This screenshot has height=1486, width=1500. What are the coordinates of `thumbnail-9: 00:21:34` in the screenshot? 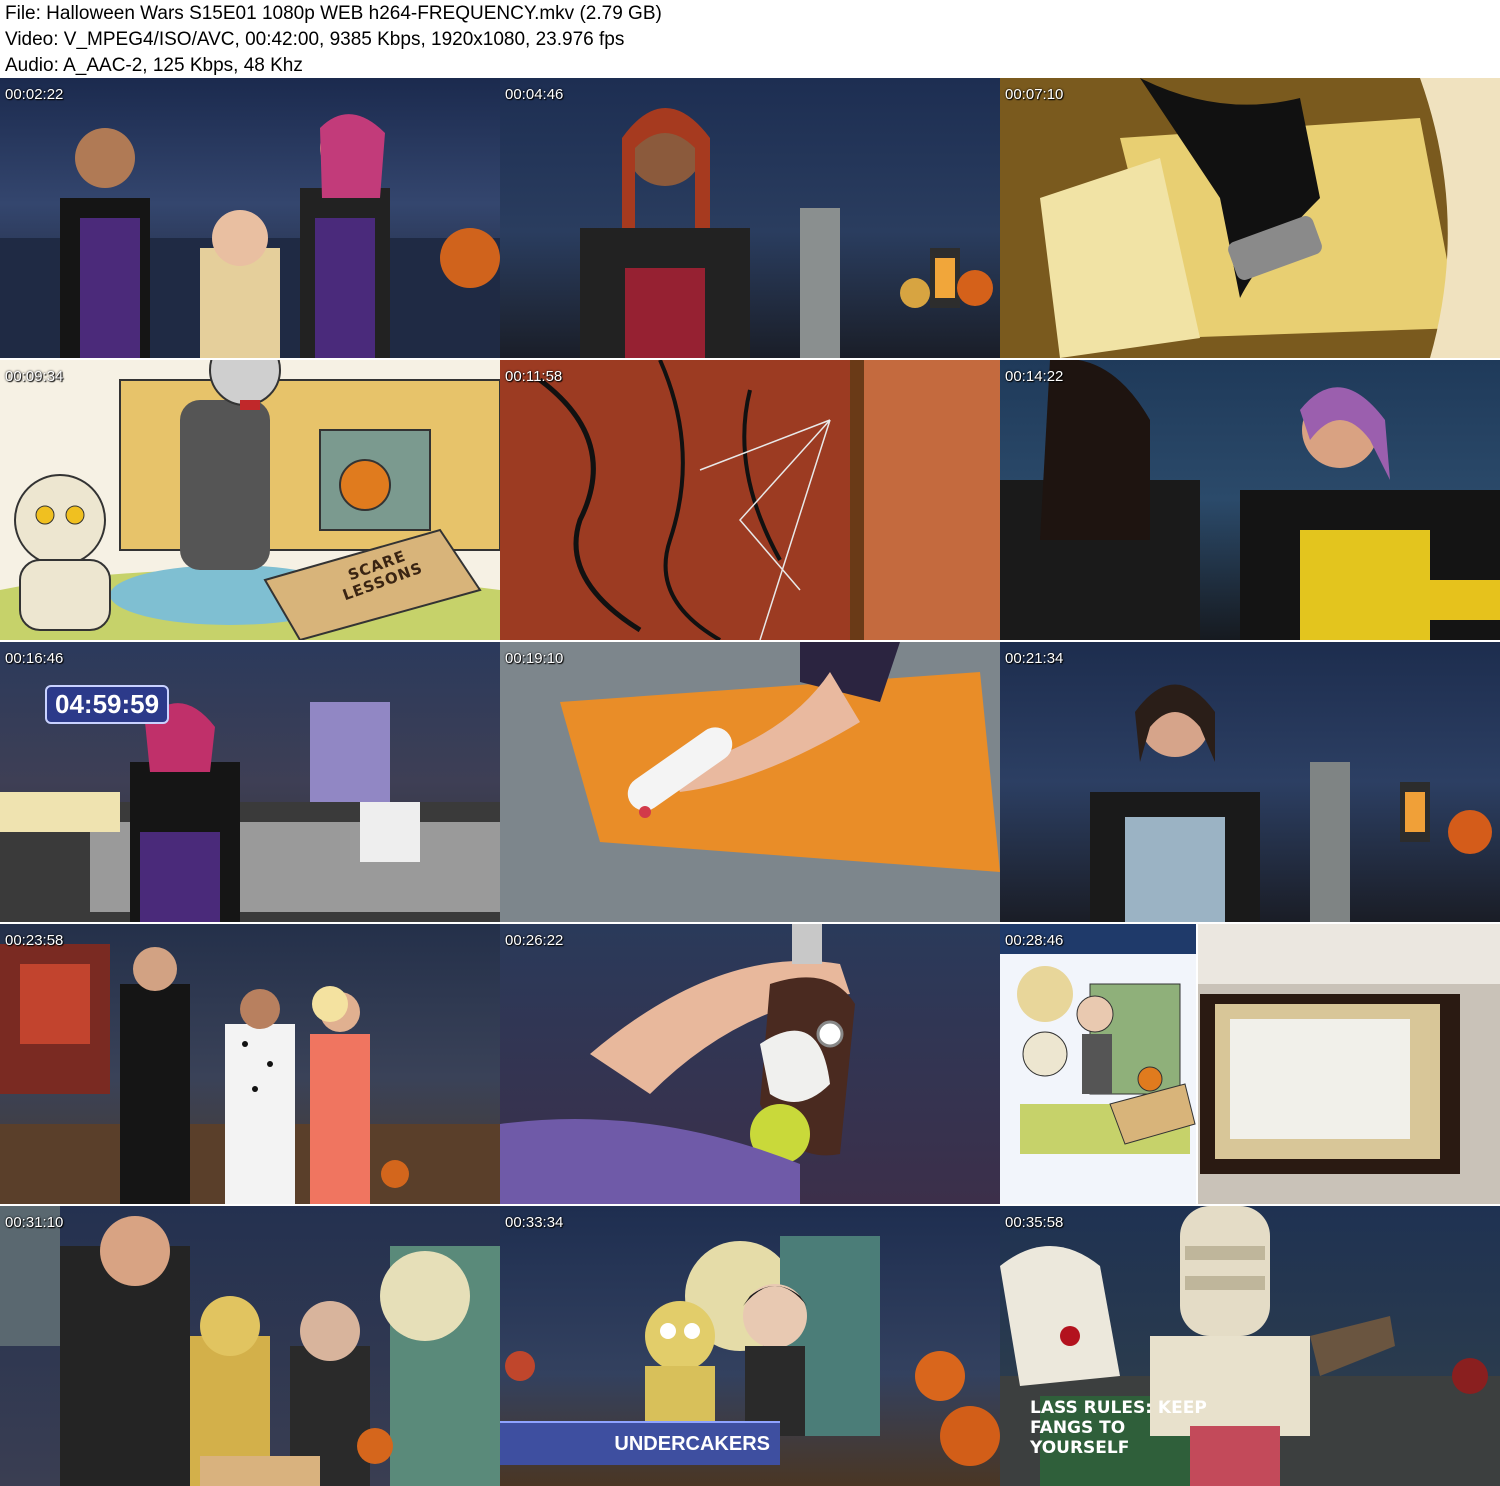 It's located at (1250, 782).